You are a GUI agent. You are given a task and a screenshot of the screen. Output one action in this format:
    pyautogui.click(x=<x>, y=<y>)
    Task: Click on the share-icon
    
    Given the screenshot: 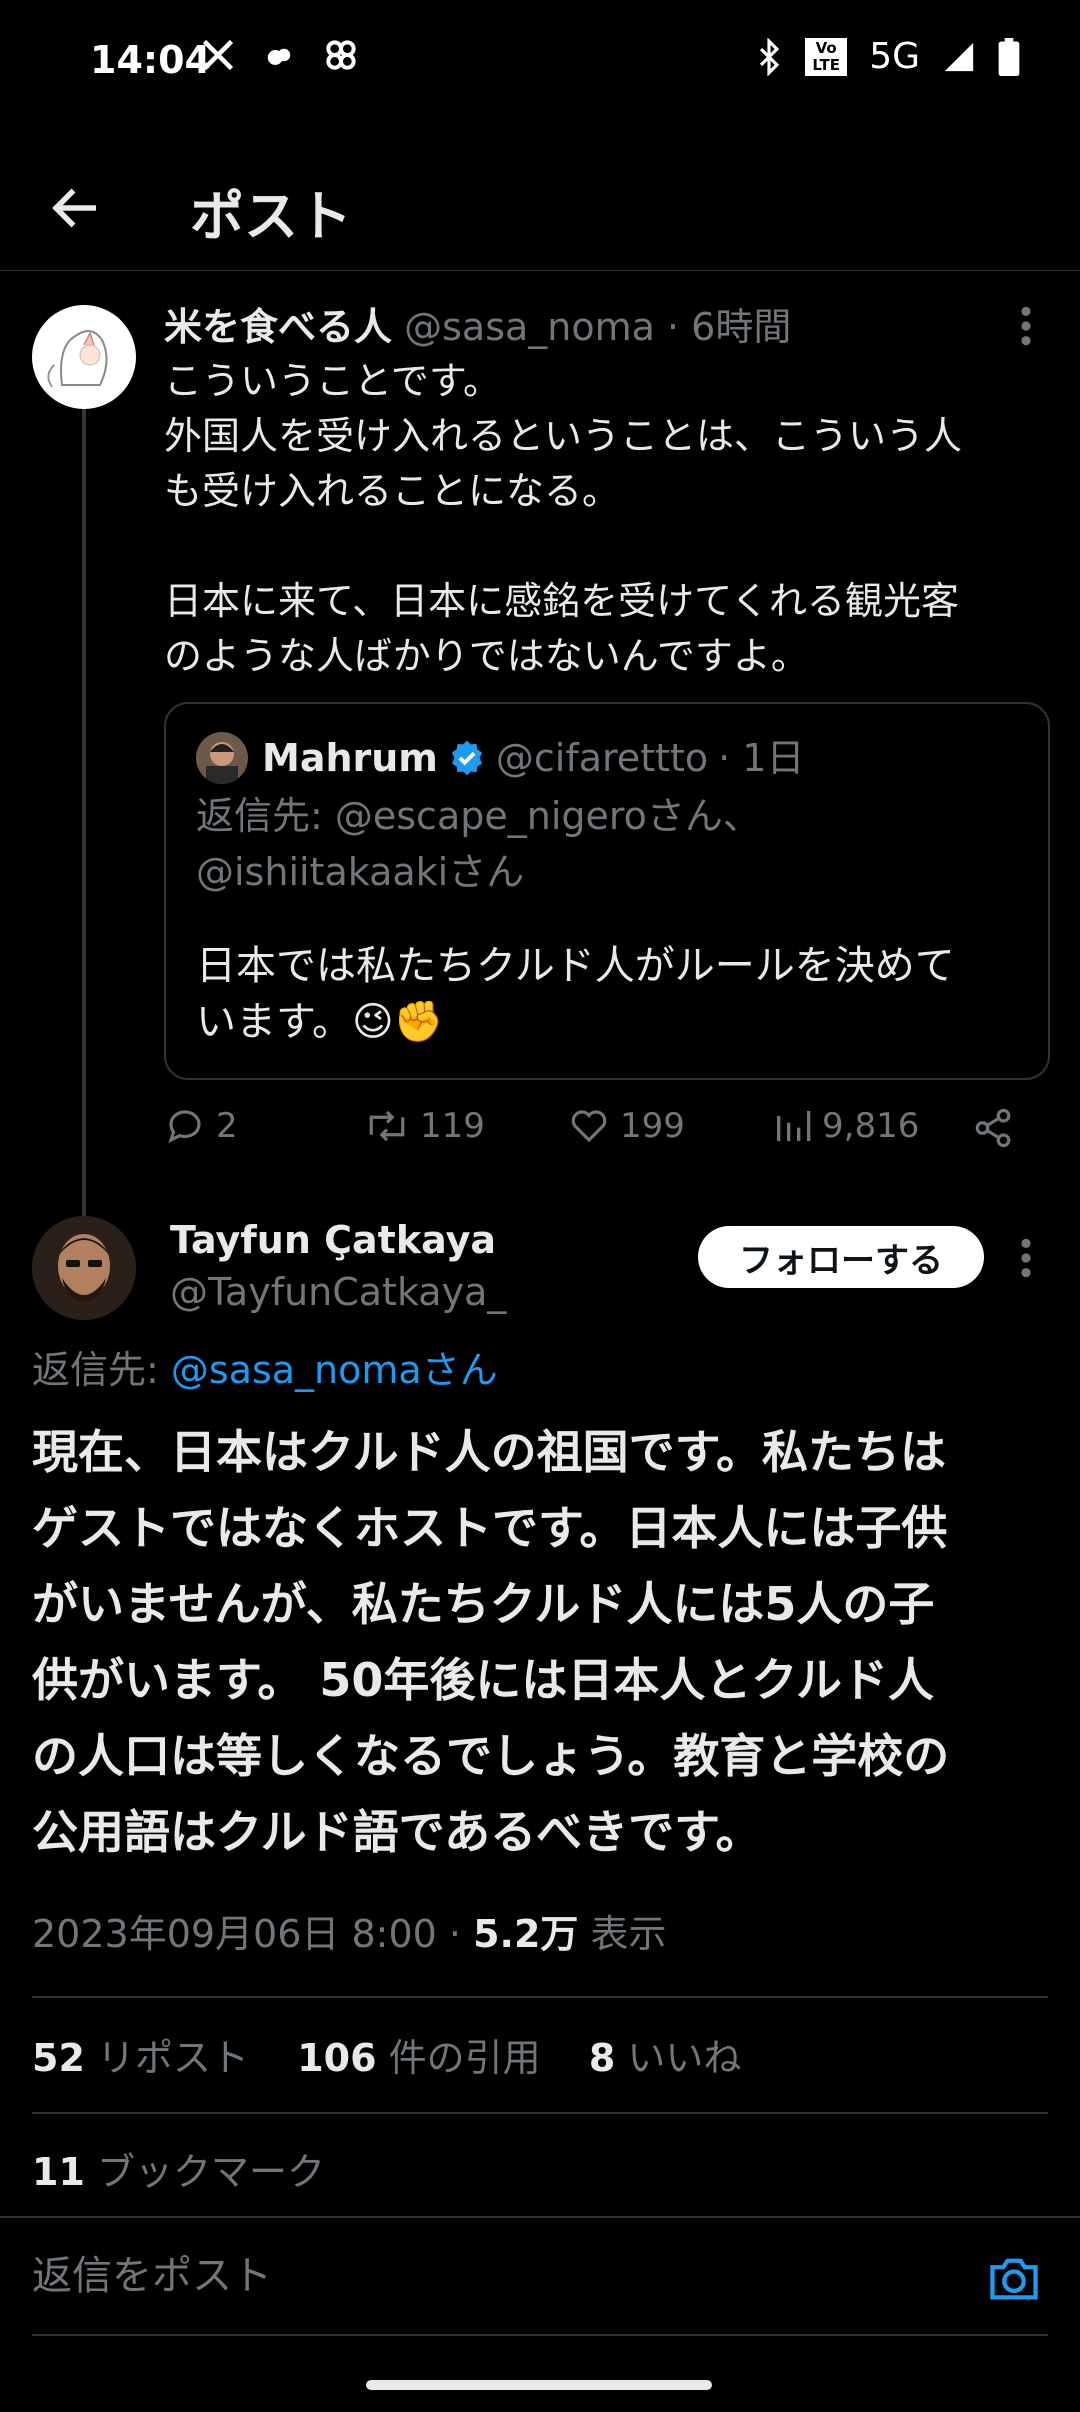 What is the action you would take?
    pyautogui.click(x=993, y=1128)
    